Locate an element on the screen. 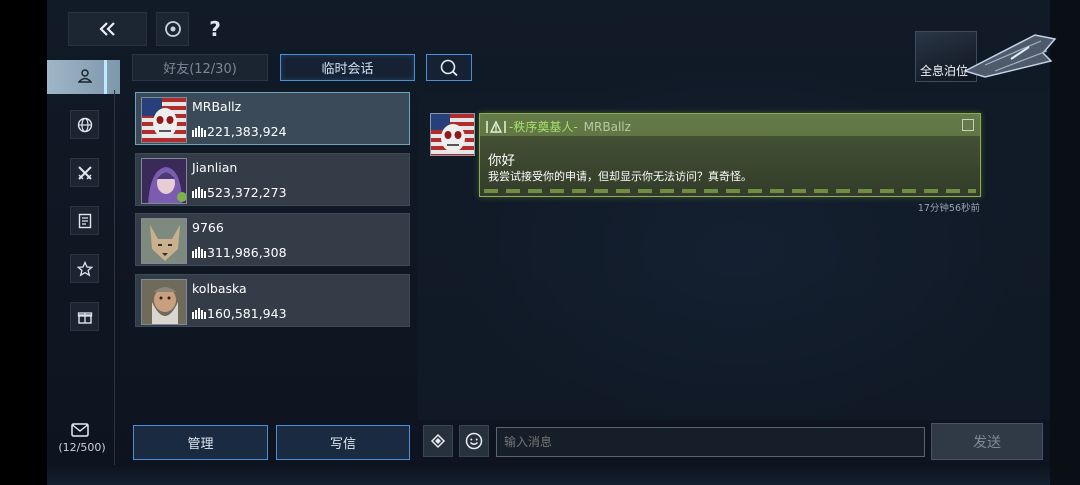 The width and height of the screenshot is (1080, 485). message-text: 我尝试接受你的申请，但却显示你无法访问？真奇怪。 is located at coordinates (620, 176).